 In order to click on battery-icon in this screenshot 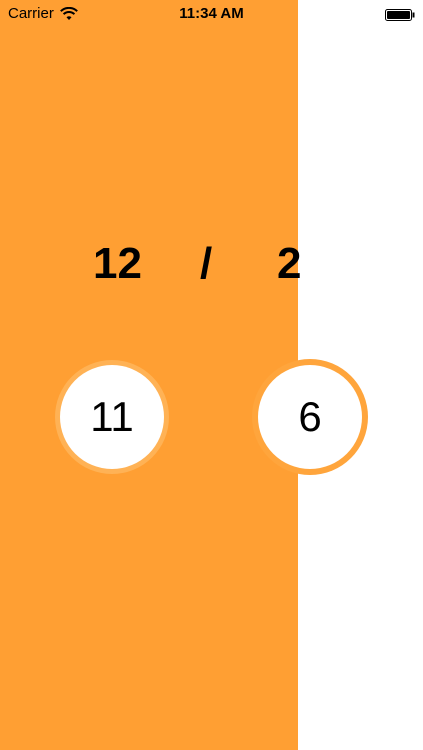, I will do `click(400, 14)`.